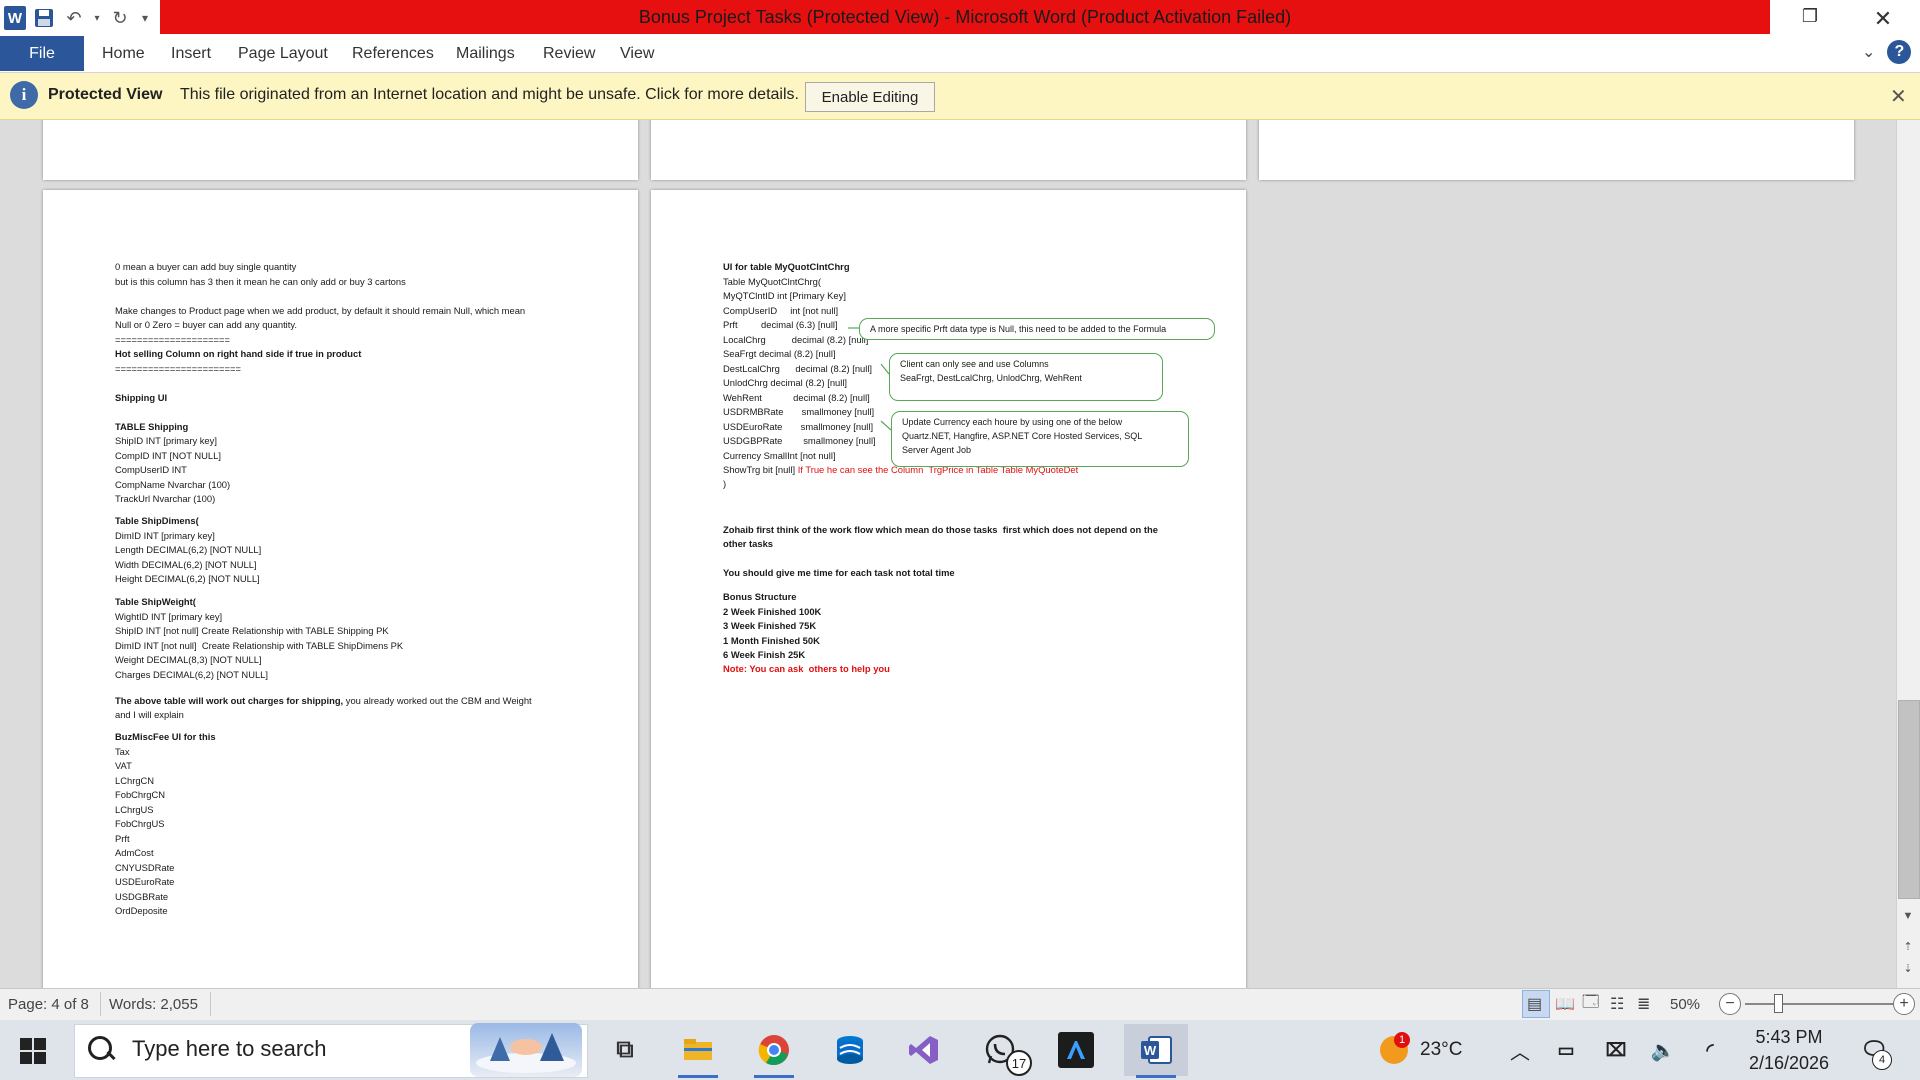  I want to click on zoom-out-button: −, so click(1730, 1004).